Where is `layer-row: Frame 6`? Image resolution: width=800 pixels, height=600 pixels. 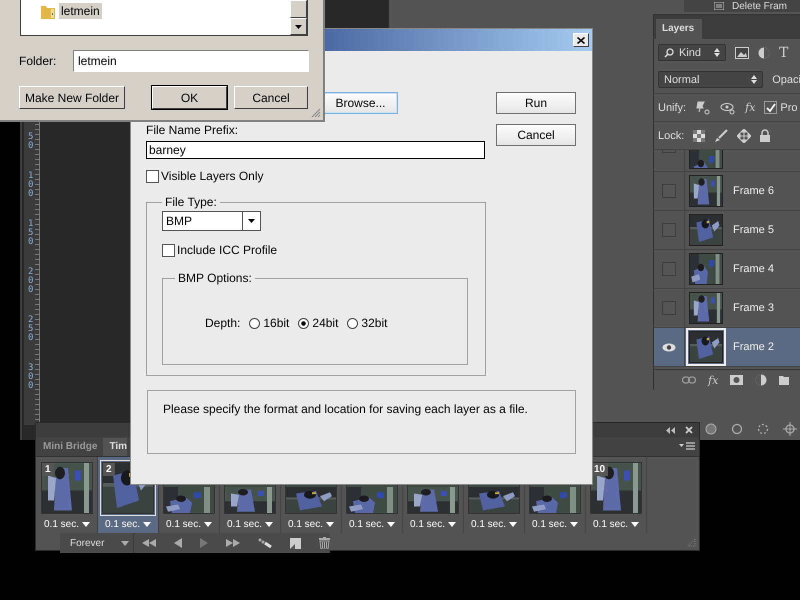
layer-row: Frame 6 is located at coordinates (727, 191).